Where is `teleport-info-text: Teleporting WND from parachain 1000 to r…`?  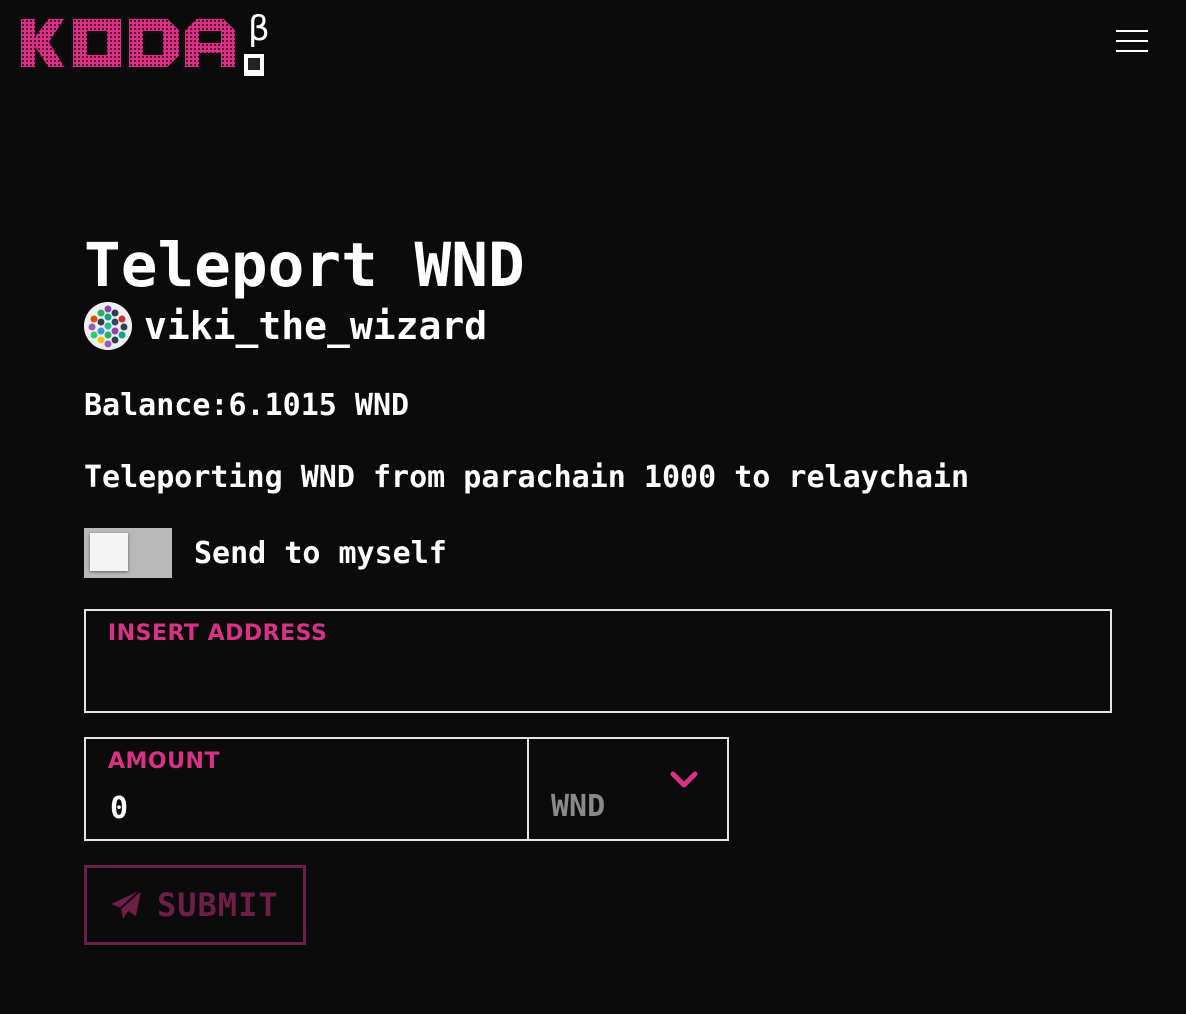
teleport-info-text: Teleporting WND from parachain 1000 to r… is located at coordinates (527, 477).